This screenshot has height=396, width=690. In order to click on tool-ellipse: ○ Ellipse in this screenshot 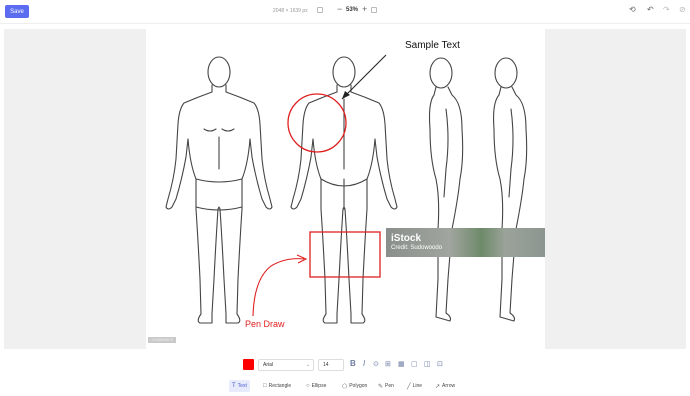, I will do `click(316, 386)`.